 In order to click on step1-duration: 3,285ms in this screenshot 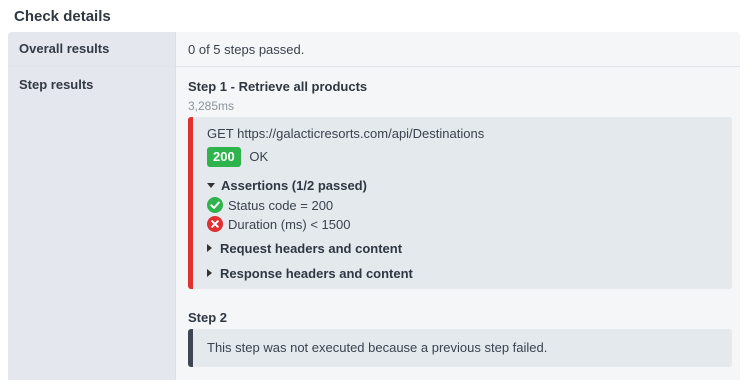, I will do `click(211, 106)`.